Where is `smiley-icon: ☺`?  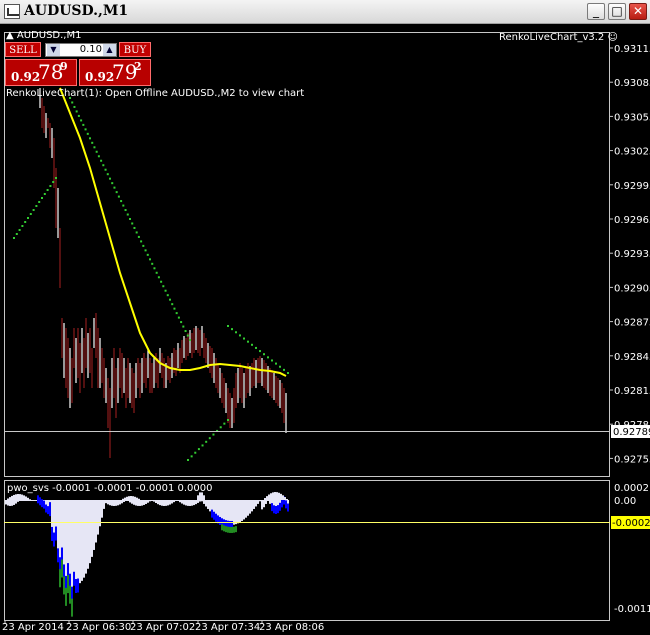
smiley-icon: ☺ is located at coordinates (612, 37).